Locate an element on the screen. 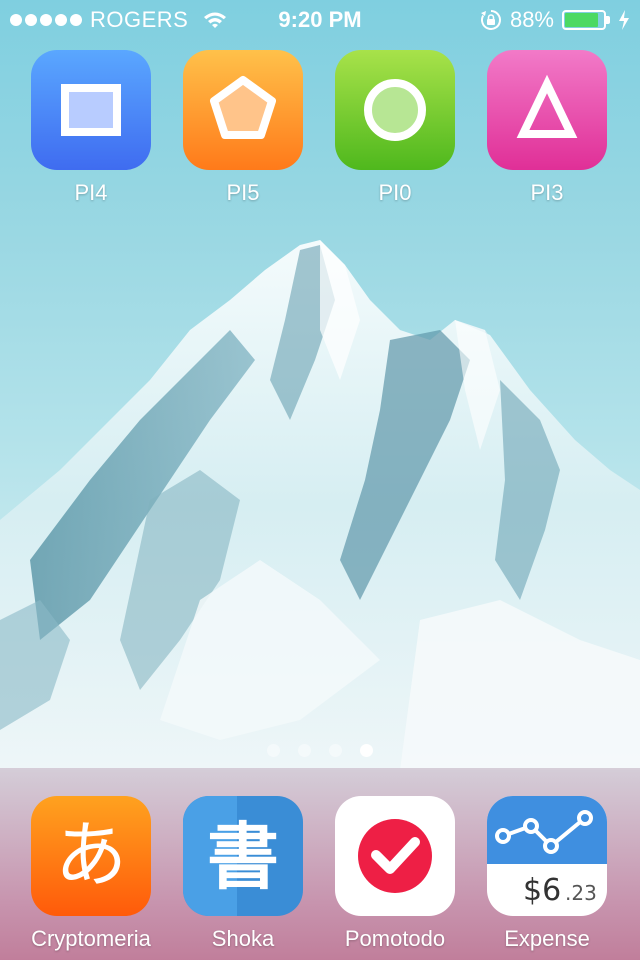  kanji-glyph: 書 is located at coordinates (243, 856).